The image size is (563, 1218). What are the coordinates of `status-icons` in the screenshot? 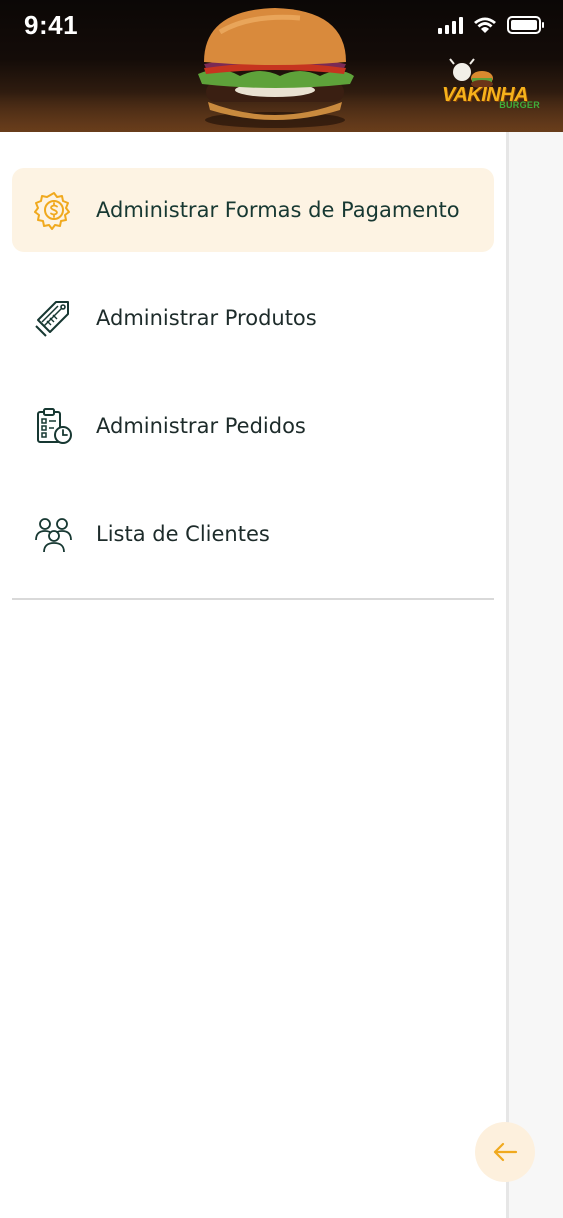 It's located at (491, 25).